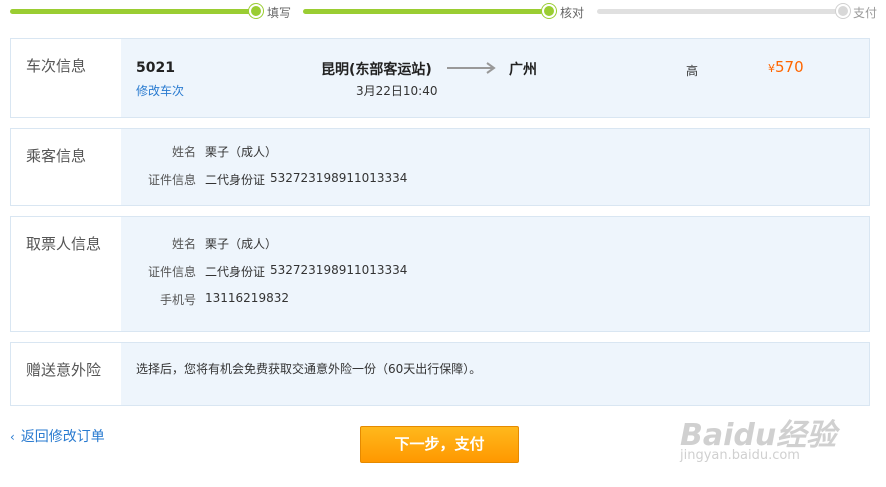 The image size is (886, 487). I want to click on passenger-info-title: 乘客信息, so click(56, 156).